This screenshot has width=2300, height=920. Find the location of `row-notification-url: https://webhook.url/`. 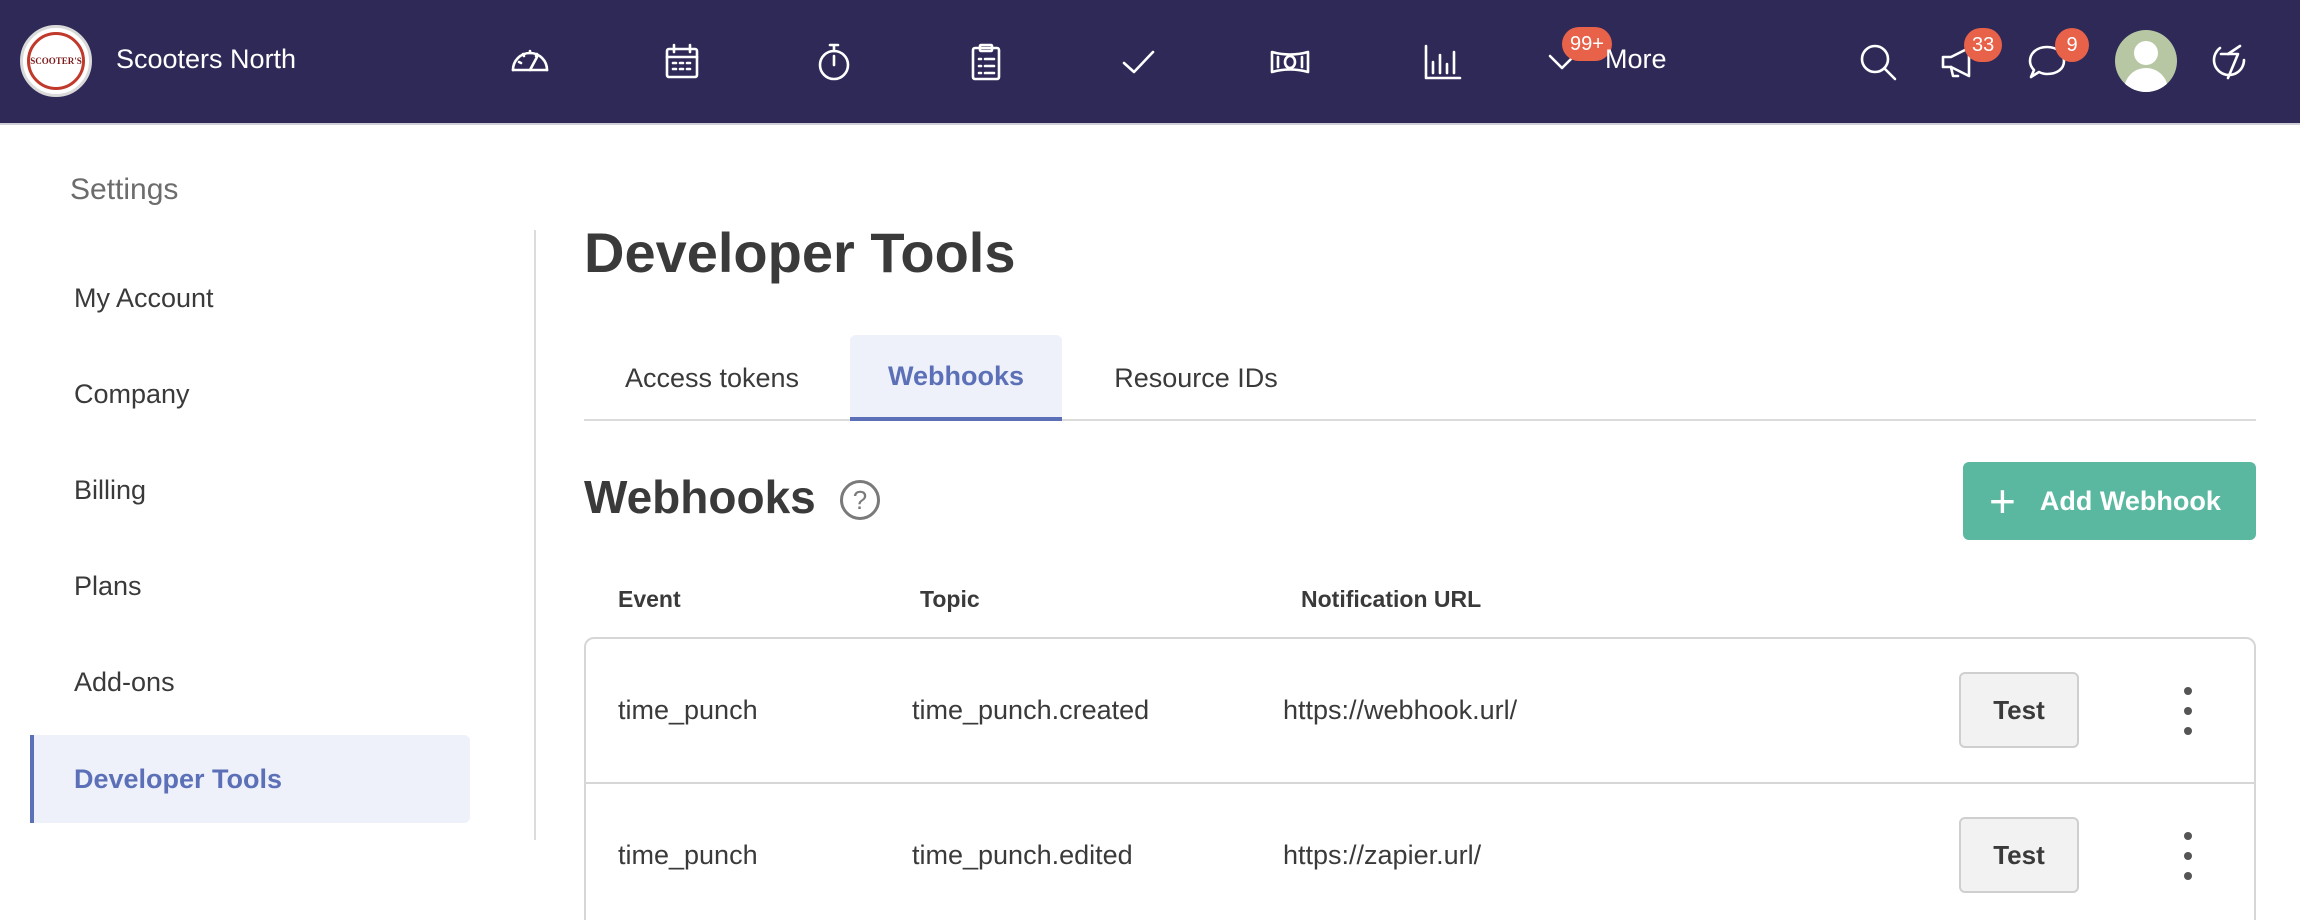

row-notification-url: https://webhook.url/ is located at coordinates (1400, 710).